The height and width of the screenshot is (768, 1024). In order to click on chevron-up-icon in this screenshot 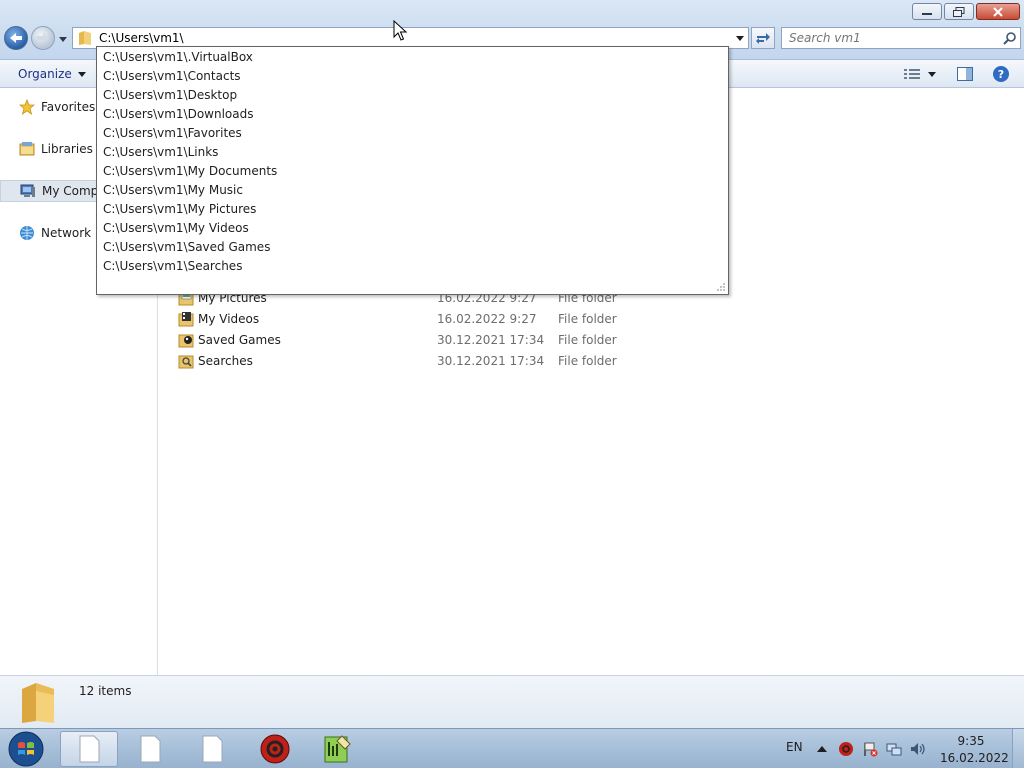, I will do `click(822, 749)`.